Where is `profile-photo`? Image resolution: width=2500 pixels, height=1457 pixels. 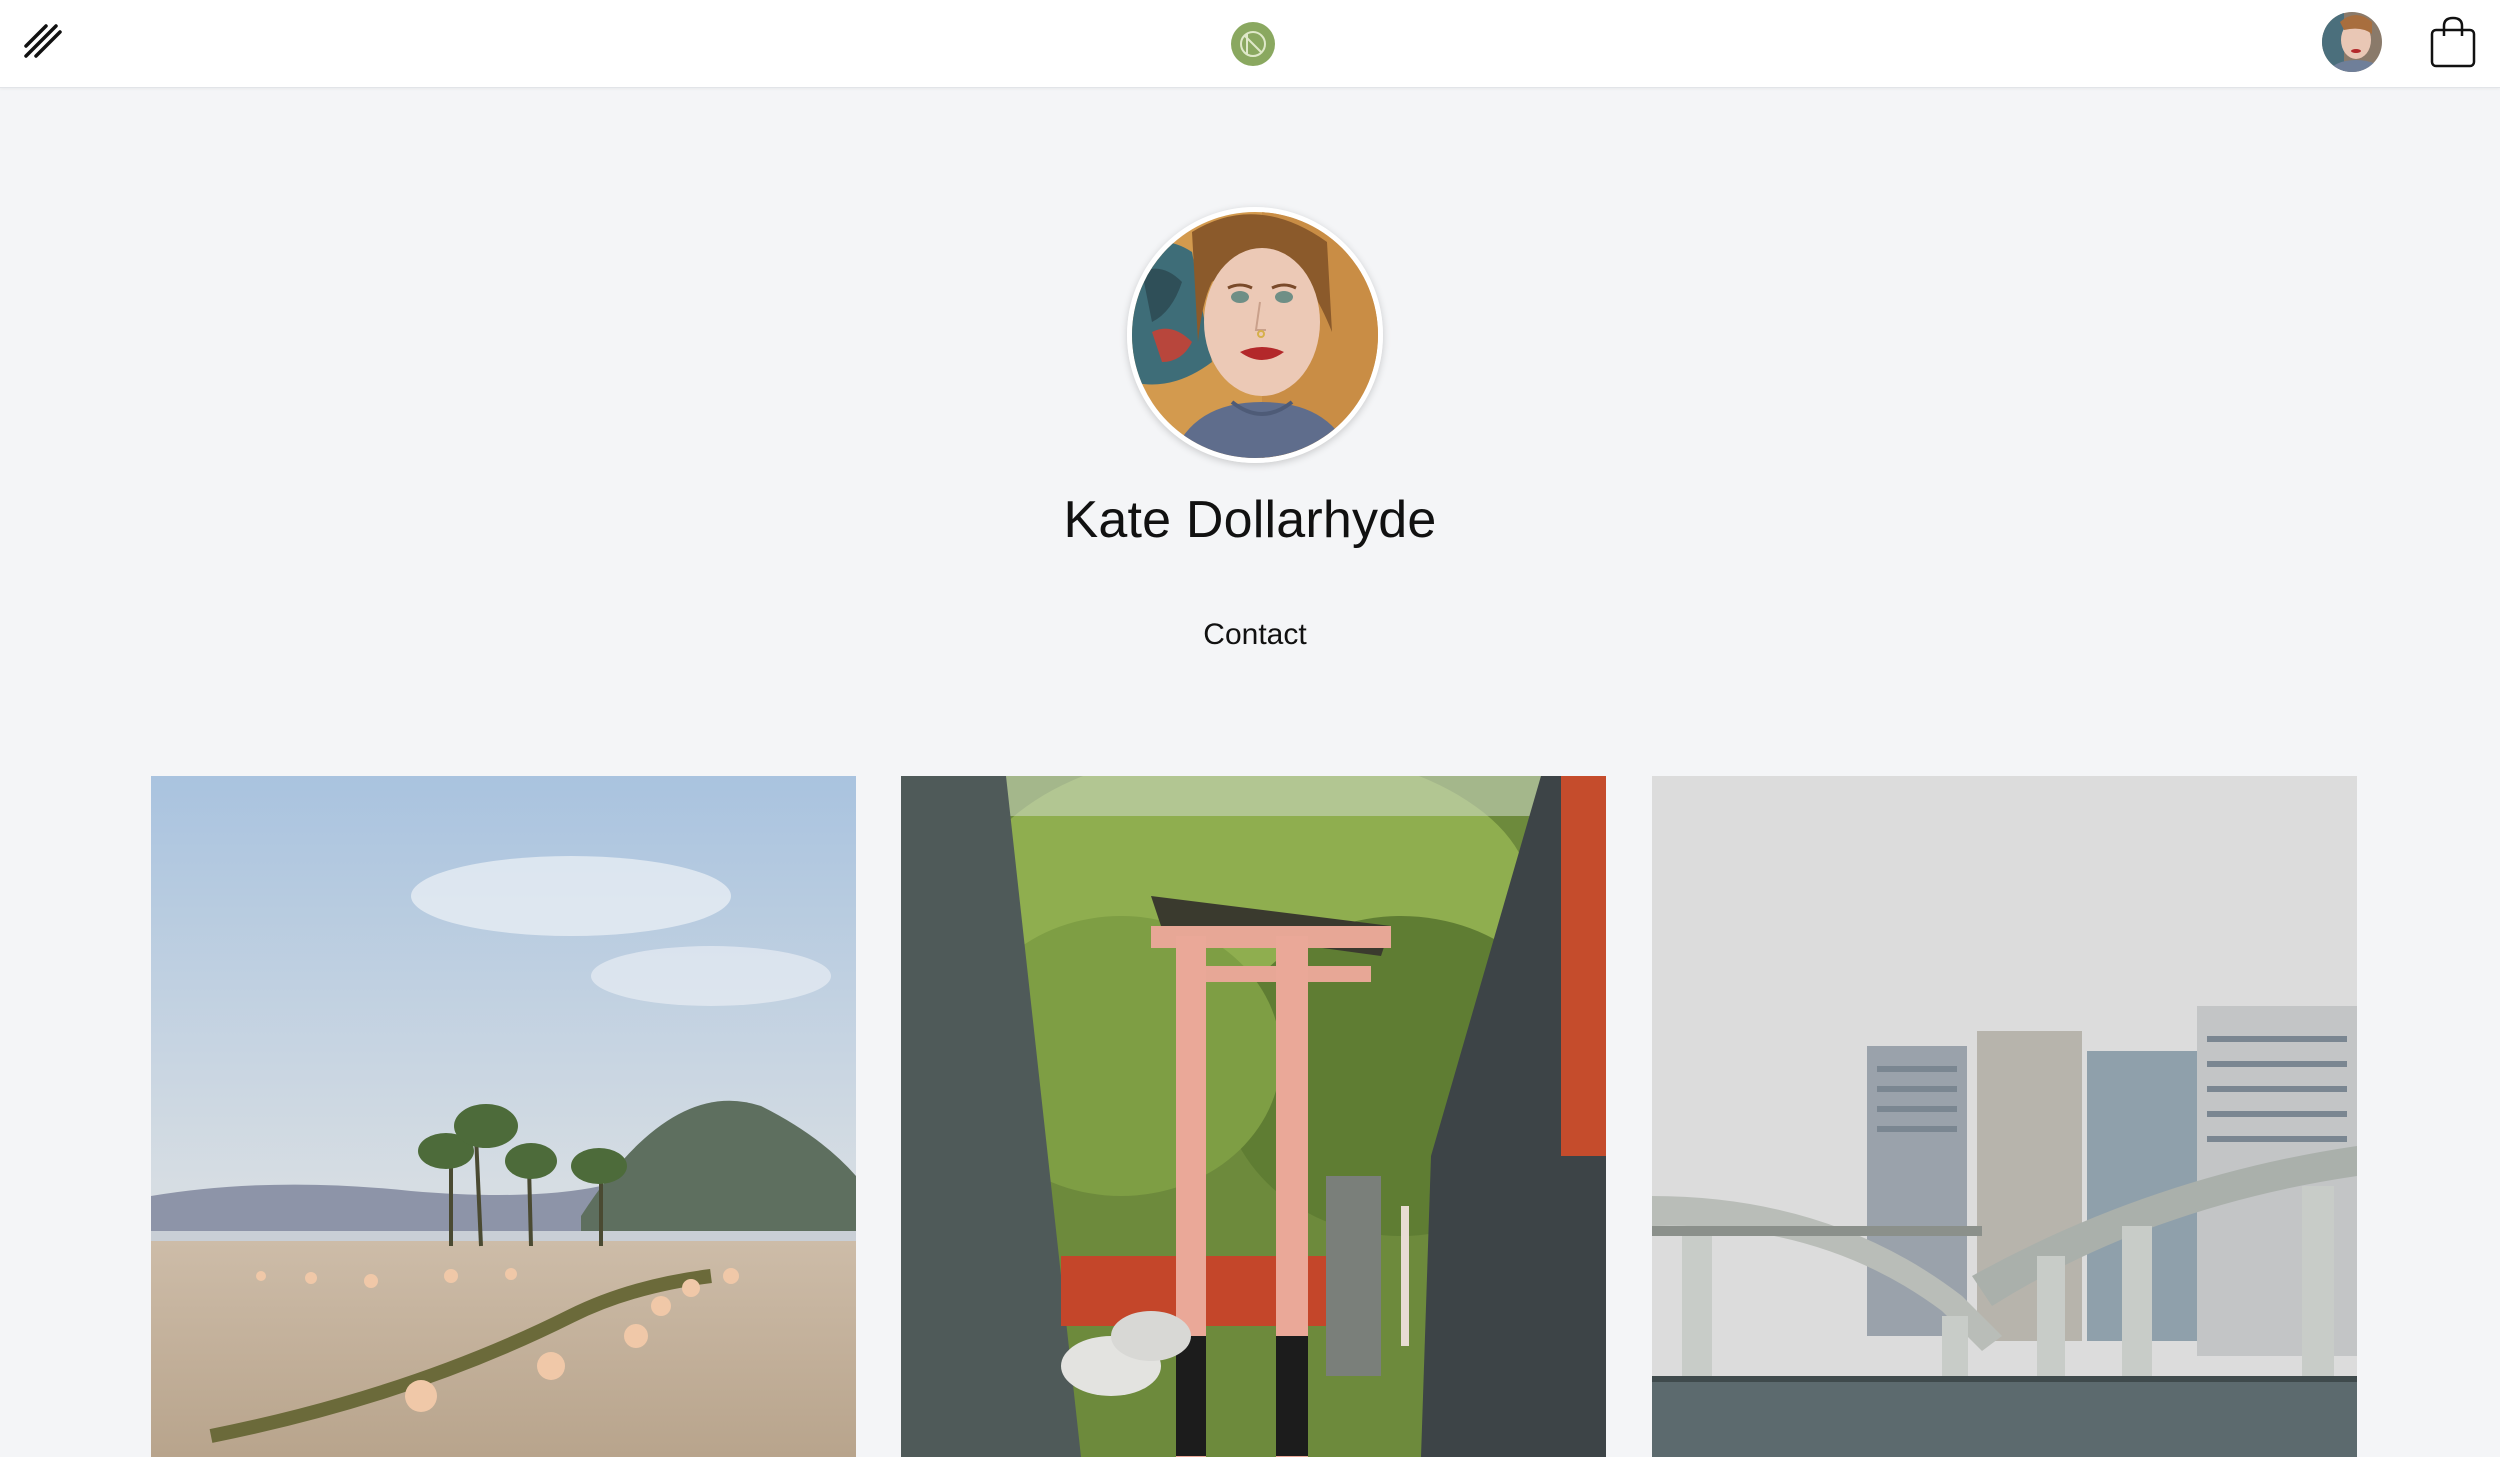 profile-photo is located at coordinates (1255, 335).